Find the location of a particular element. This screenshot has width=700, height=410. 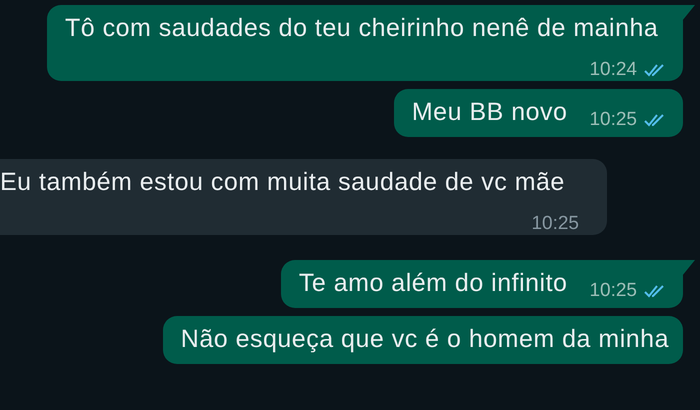

message-text: Meu BB novo is located at coordinates (490, 112).